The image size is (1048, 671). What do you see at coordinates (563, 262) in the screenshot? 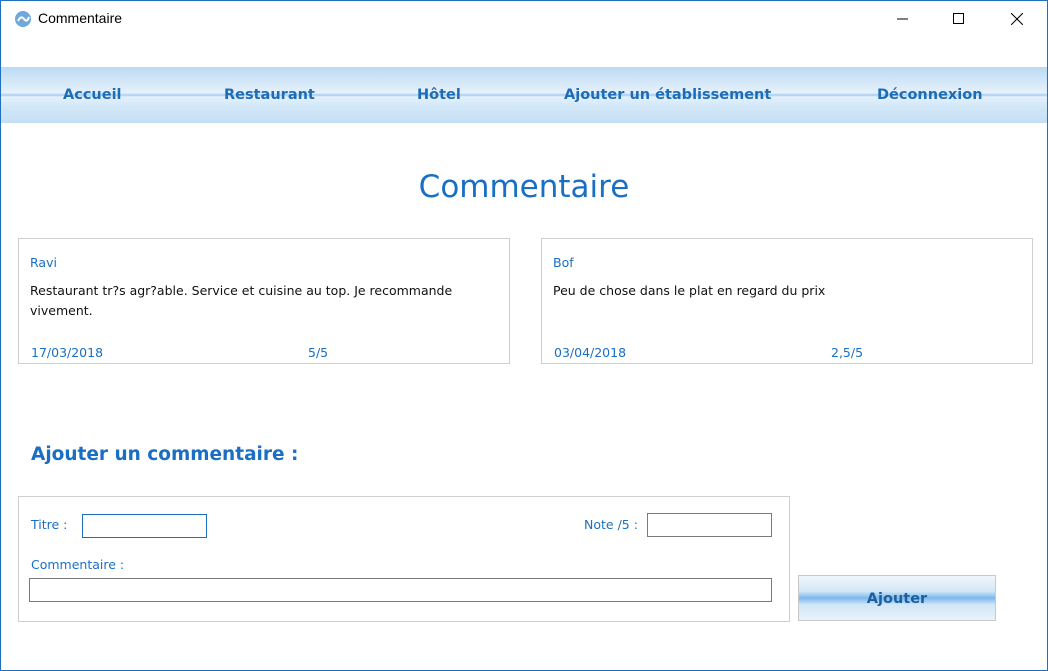
I see `comment-title: Bof` at bounding box center [563, 262].